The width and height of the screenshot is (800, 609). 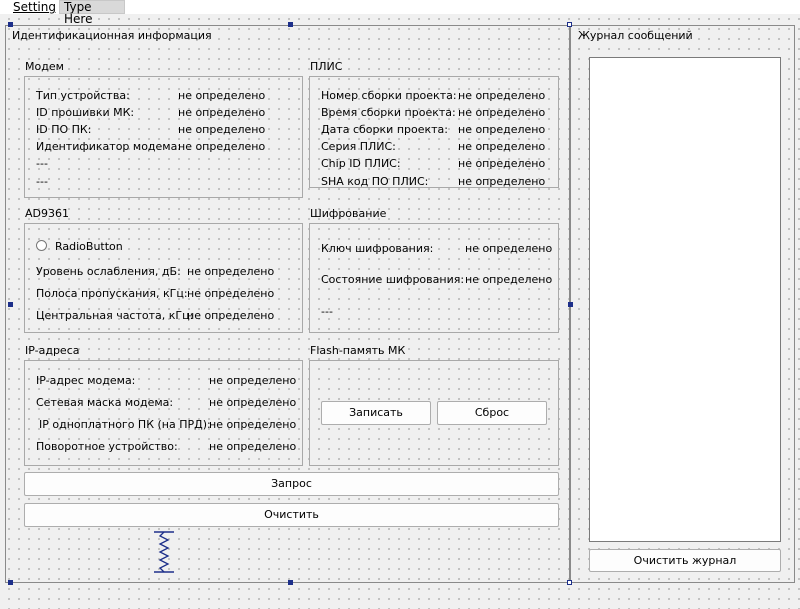 I want to click on plis-label-build-time: Время сборки проекта:, so click(x=388, y=112).